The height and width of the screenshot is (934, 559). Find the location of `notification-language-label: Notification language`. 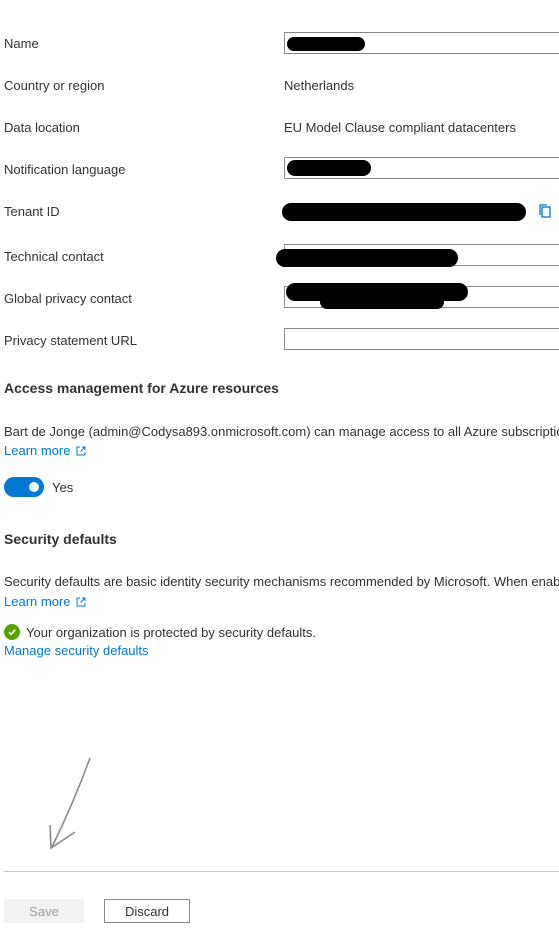

notification-language-label: Notification language is located at coordinates (65, 169).